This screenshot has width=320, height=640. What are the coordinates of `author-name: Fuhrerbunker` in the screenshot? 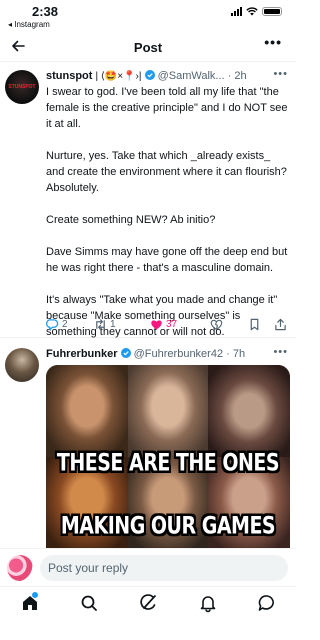 It's located at (82, 354).